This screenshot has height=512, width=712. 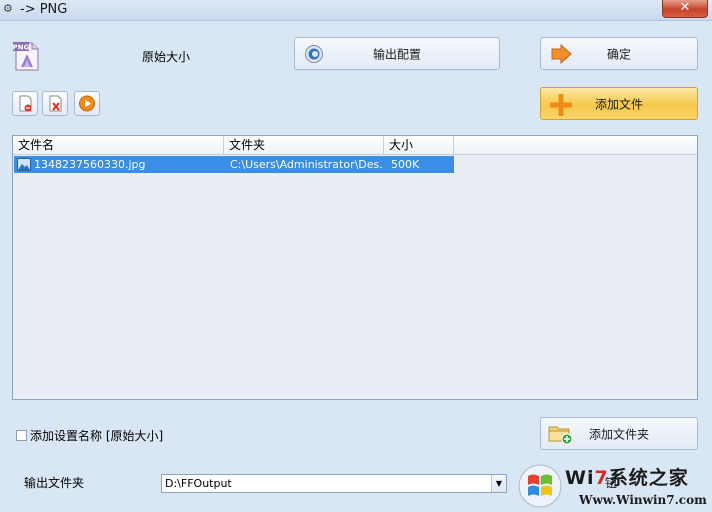 What do you see at coordinates (44, 9) in the screenshot?
I see `window-title: -> PNG` at bounding box center [44, 9].